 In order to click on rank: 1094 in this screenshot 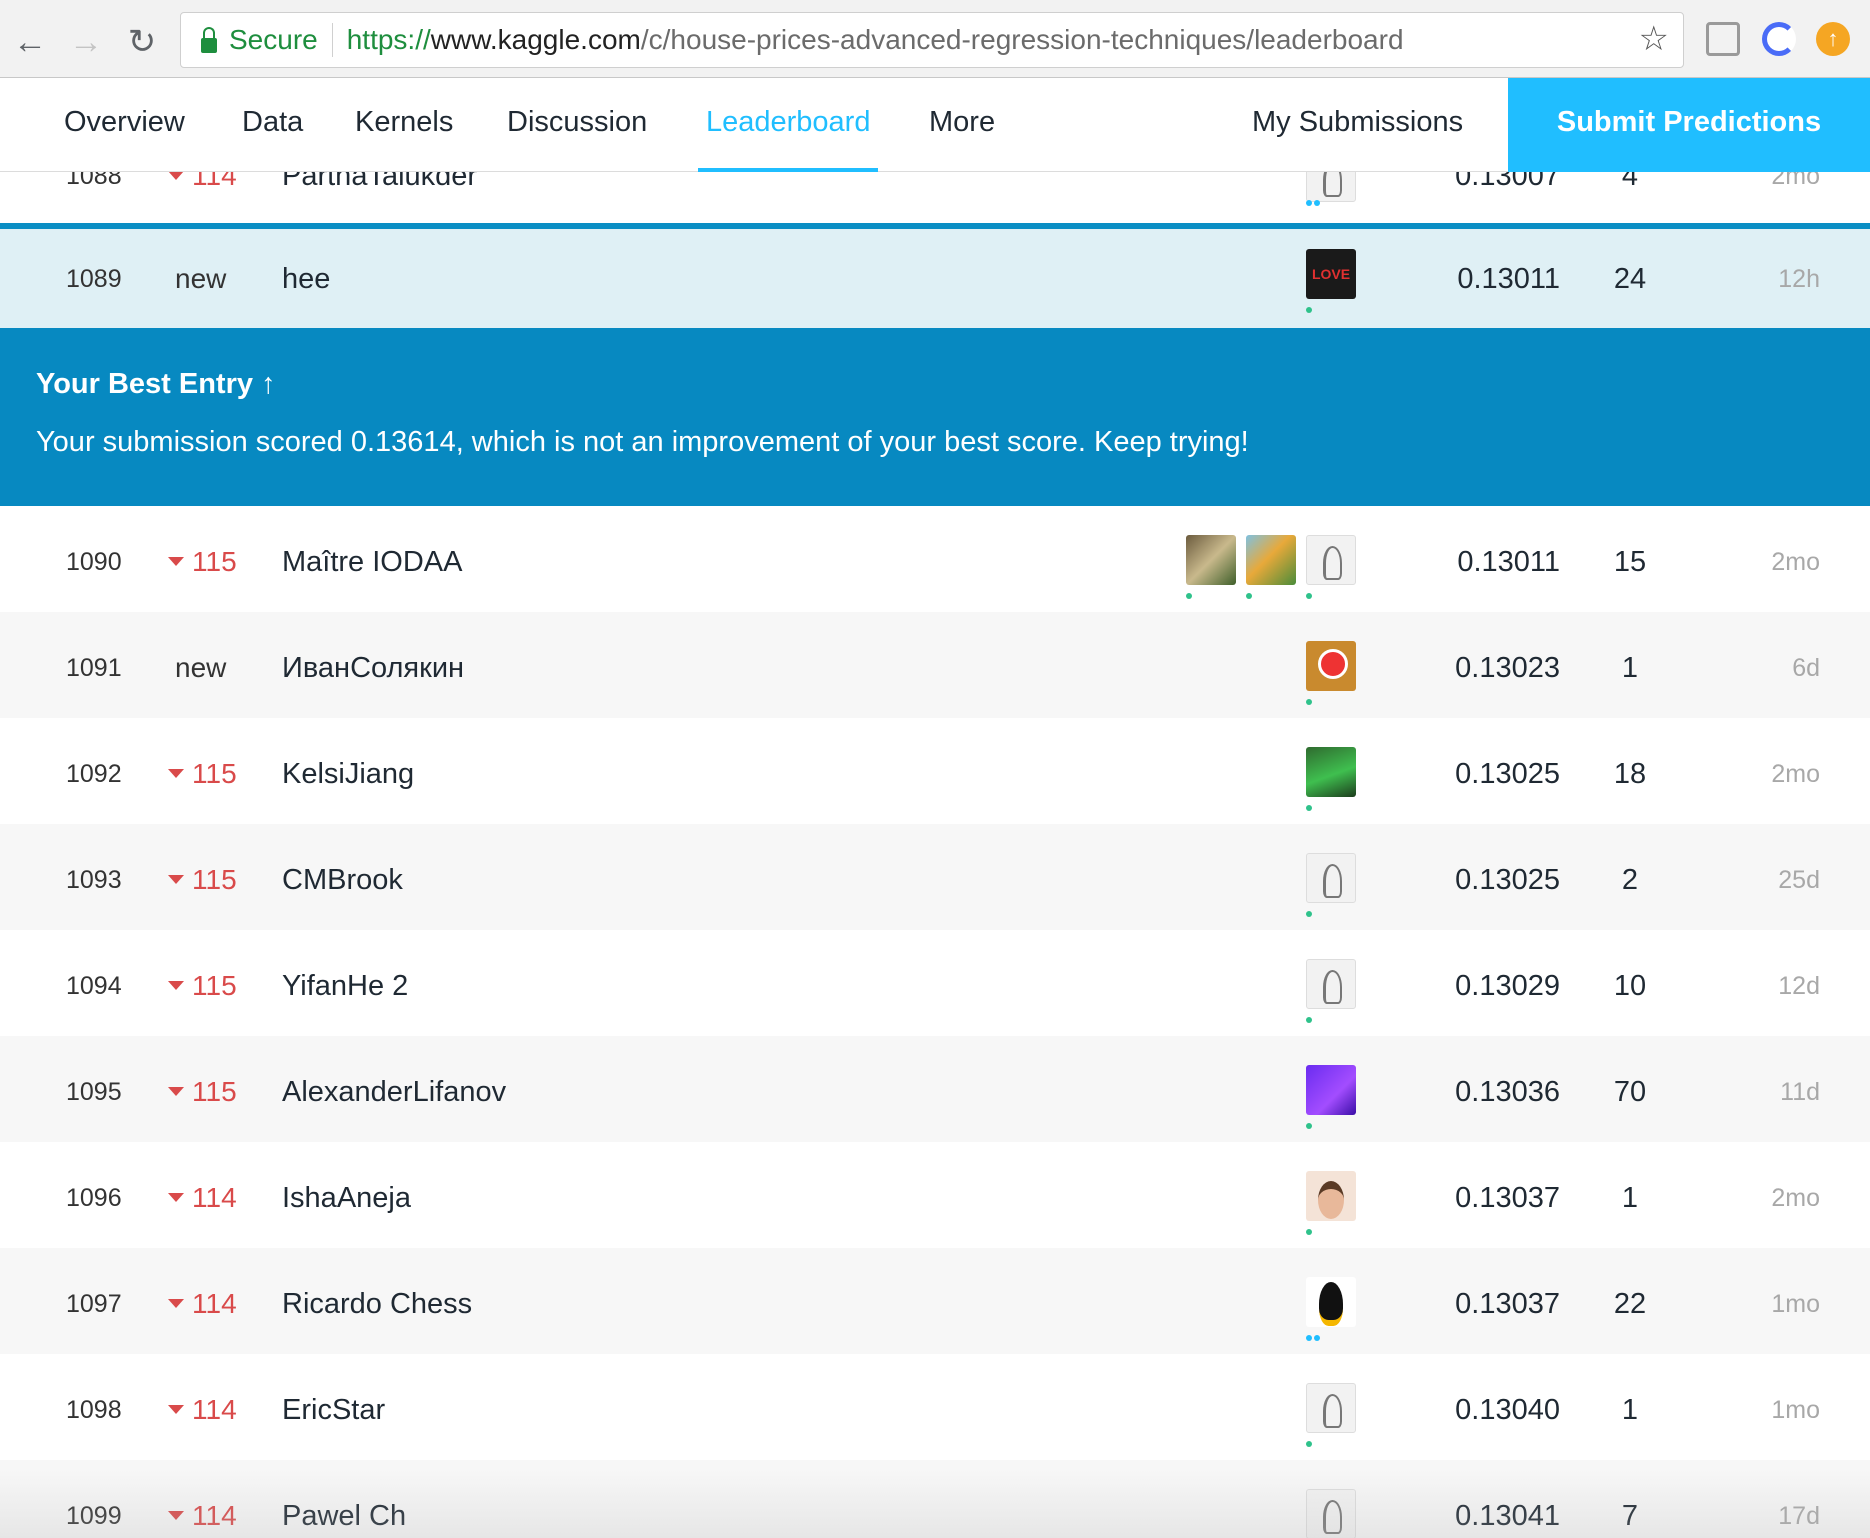, I will do `click(94, 986)`.